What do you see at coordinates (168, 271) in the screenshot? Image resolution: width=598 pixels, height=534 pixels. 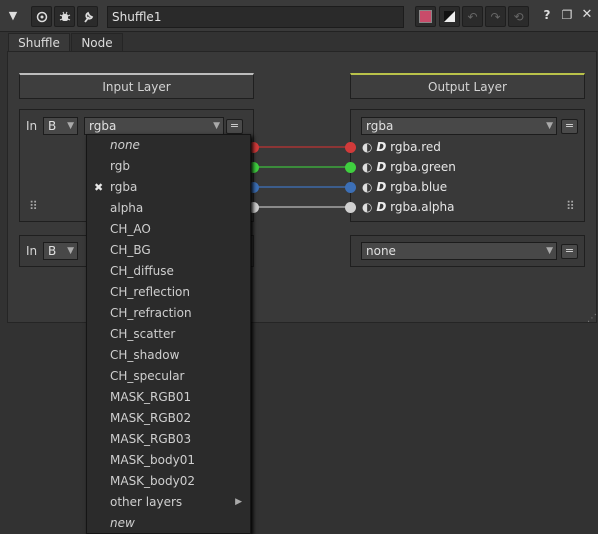 I see `menu-item-ch-diffuse: CH_diffuse` at bounding box center [168, 271].